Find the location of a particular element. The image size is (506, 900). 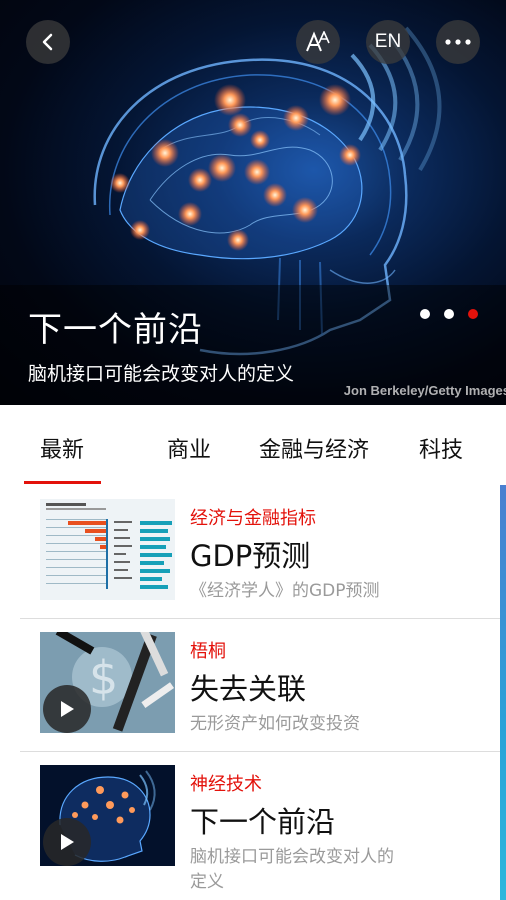

chevron-left-icon is located at coordinates (47, 42).